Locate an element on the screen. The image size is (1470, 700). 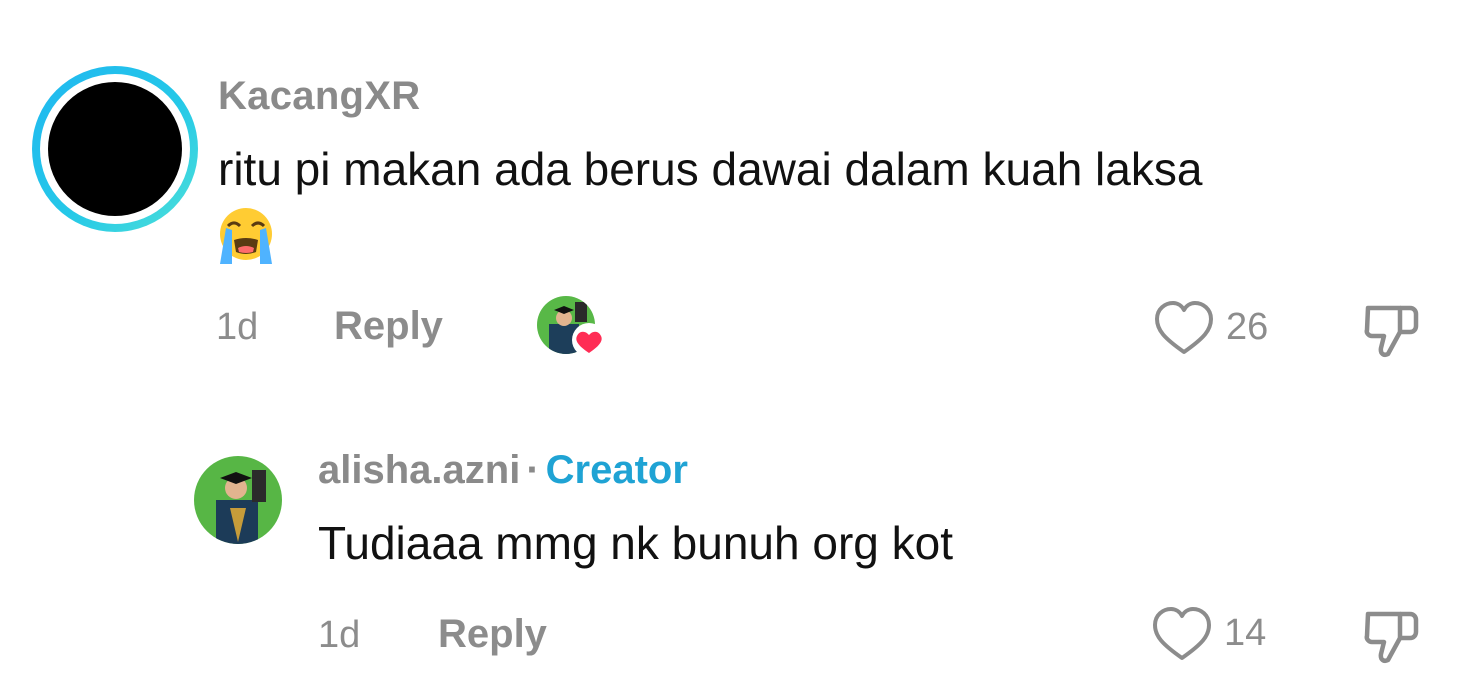
reply-text: Tudiaaa mmg nk bunuh org kot is located at coordinates (635, 543).